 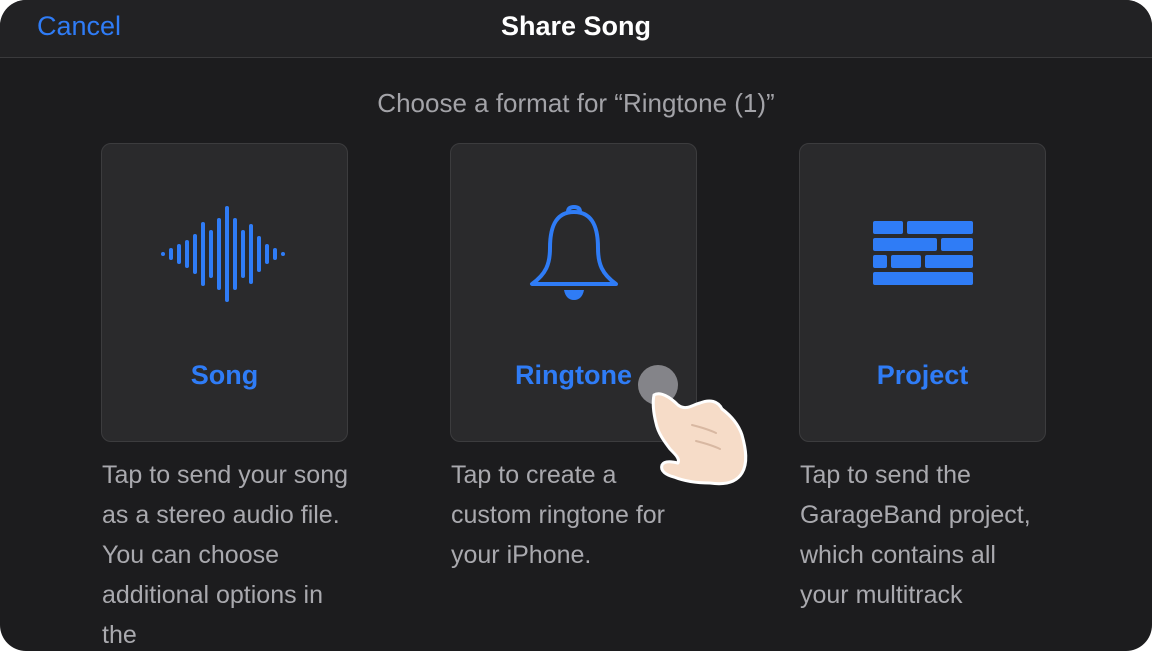 What do you see at coordinates (576, 26) in the screenshot?
I see `page-title: Share Song` at bounding box center [576, 26].